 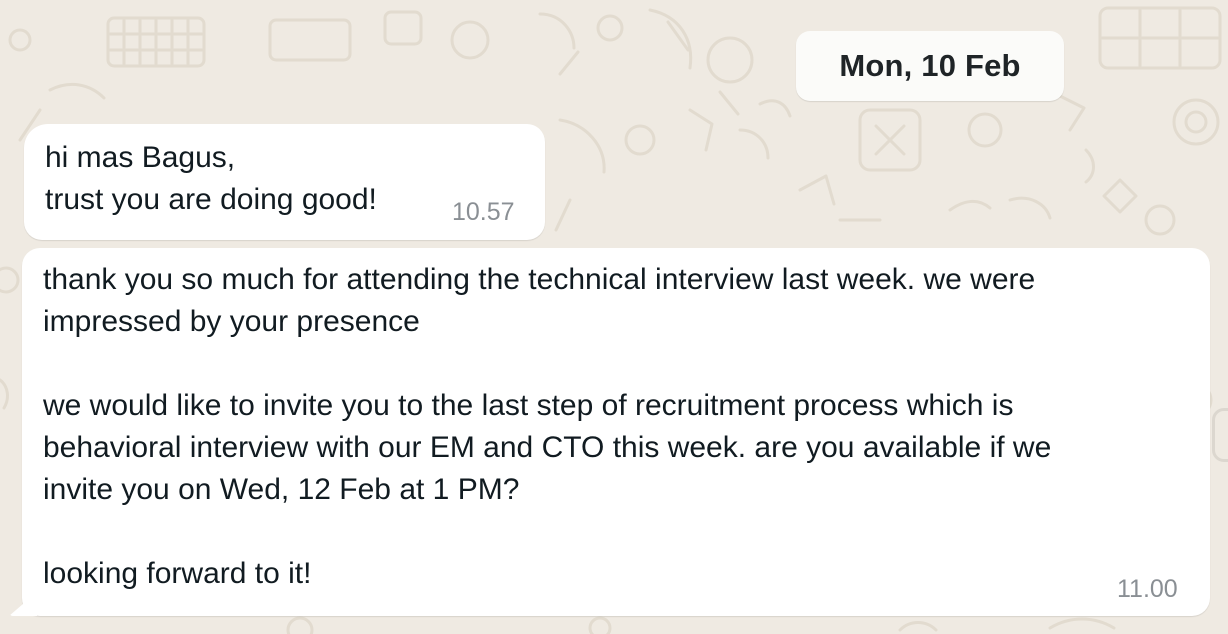 I want to click on date-separator-label: Mon, 10 Feb, so click(x=930, y=65).